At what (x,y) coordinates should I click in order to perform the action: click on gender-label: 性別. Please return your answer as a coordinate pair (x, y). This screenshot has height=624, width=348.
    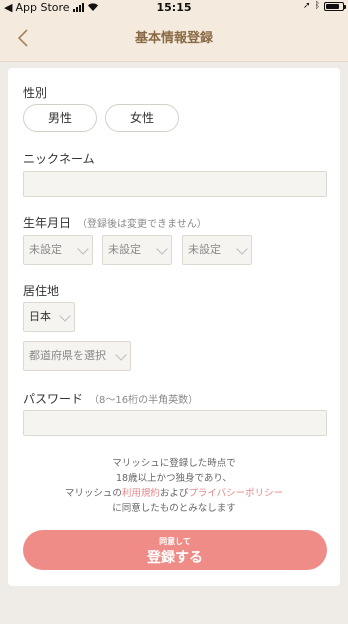
    Looking at the image, I should click on (35, 93).